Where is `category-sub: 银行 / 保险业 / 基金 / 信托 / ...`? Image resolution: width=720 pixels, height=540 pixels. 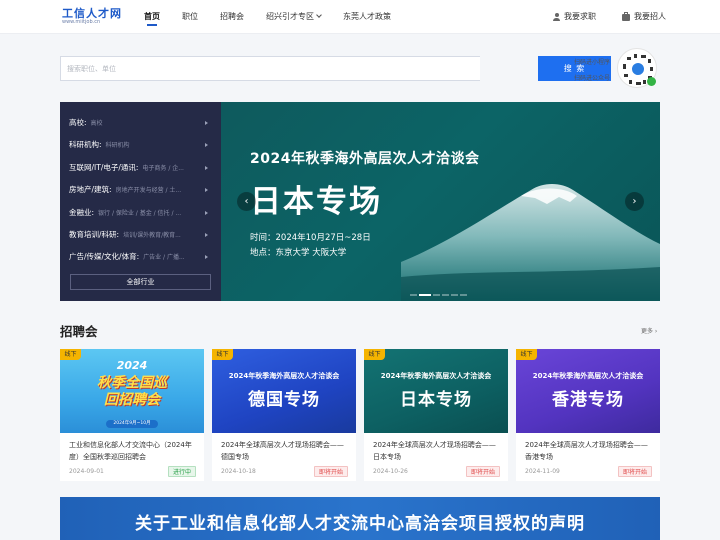
category-sub: 银行 / 保险业 / 基金 / 信托 / ... is located at coordinates (140, 213).